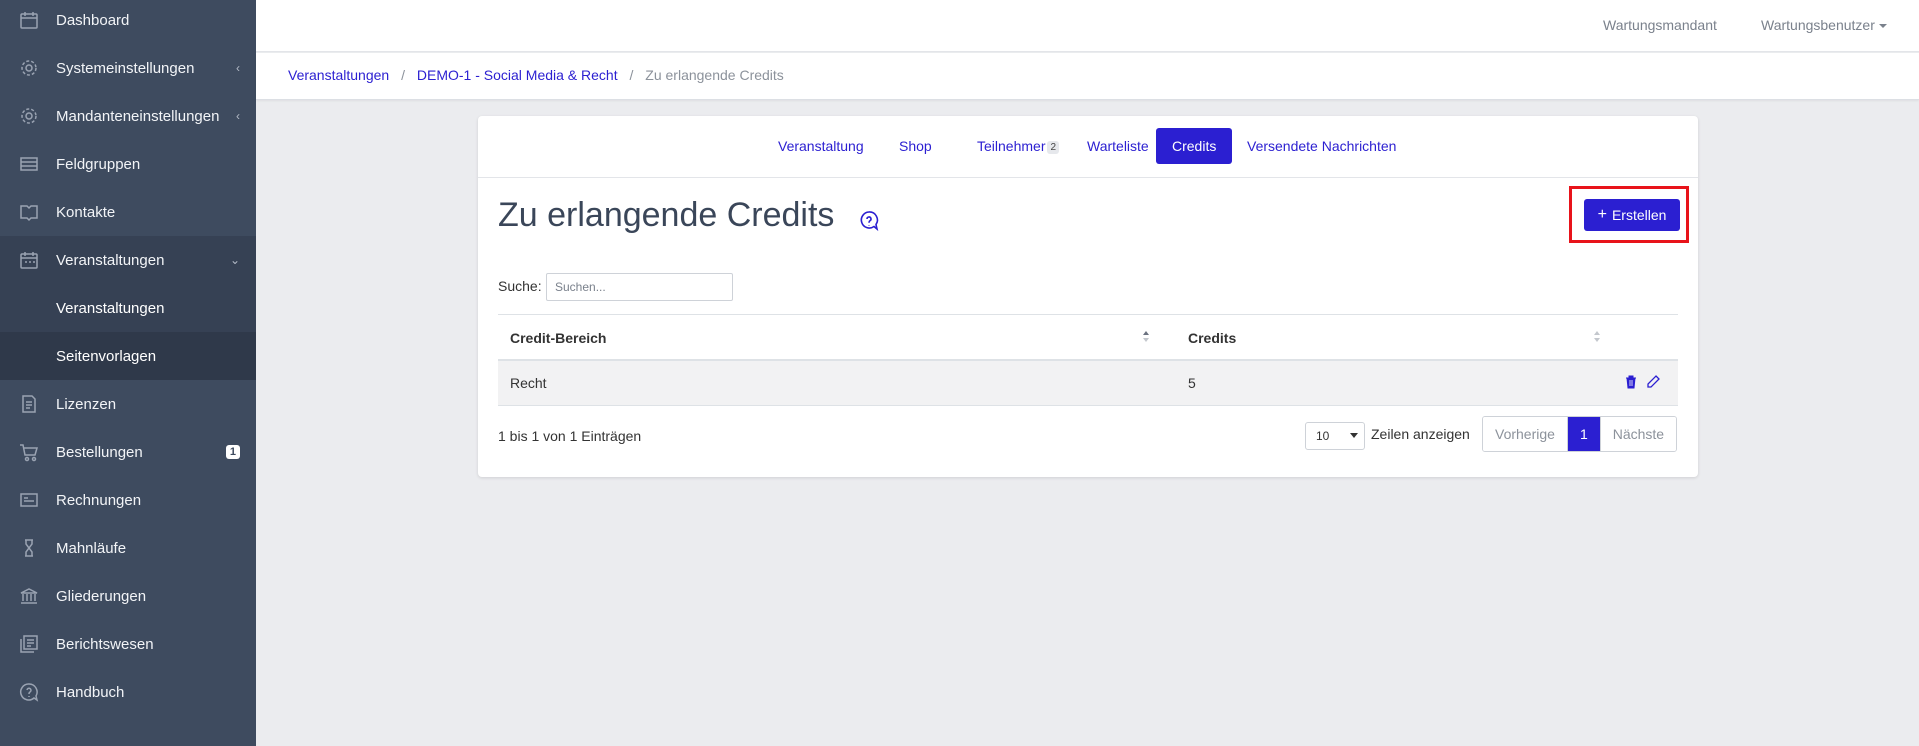 This screenshot has height=746, width=1919. What do you see at coordinates (128, 548) in the screenshot?
I see `sidebar-item-mahnlaeufe: Mahnläufe` at bounding box center [128, 548].